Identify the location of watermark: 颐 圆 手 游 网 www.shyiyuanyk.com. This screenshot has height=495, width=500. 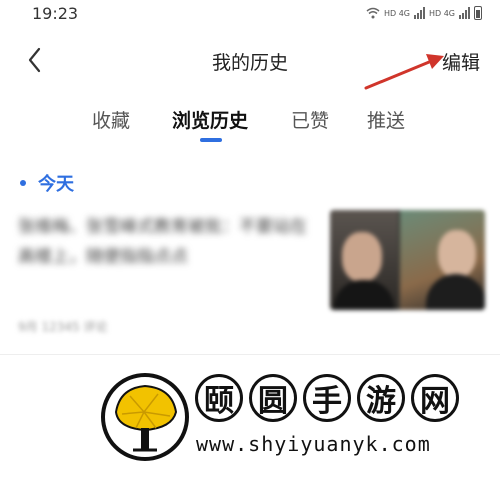
(285, 417).